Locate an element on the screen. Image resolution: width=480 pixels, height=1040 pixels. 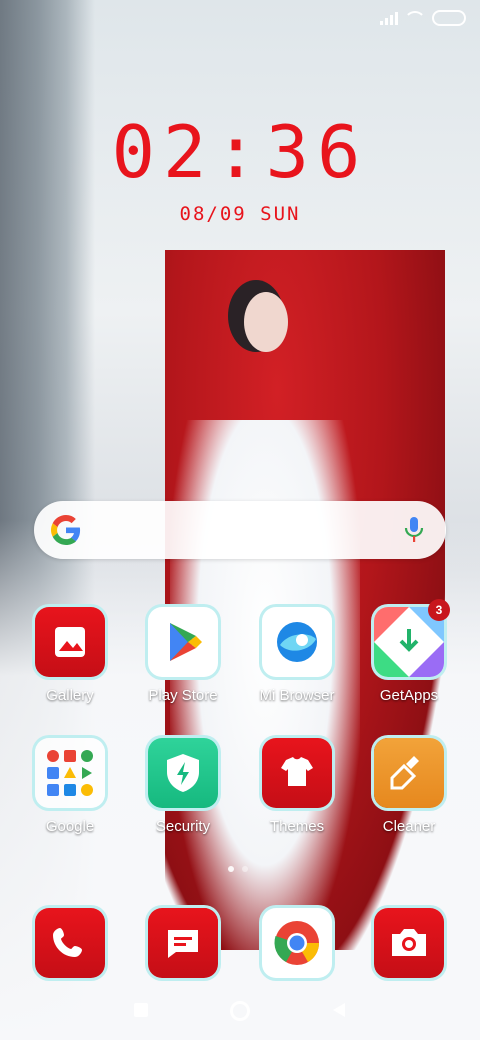
app-themes: Themes is located at coordinates (297, 786).